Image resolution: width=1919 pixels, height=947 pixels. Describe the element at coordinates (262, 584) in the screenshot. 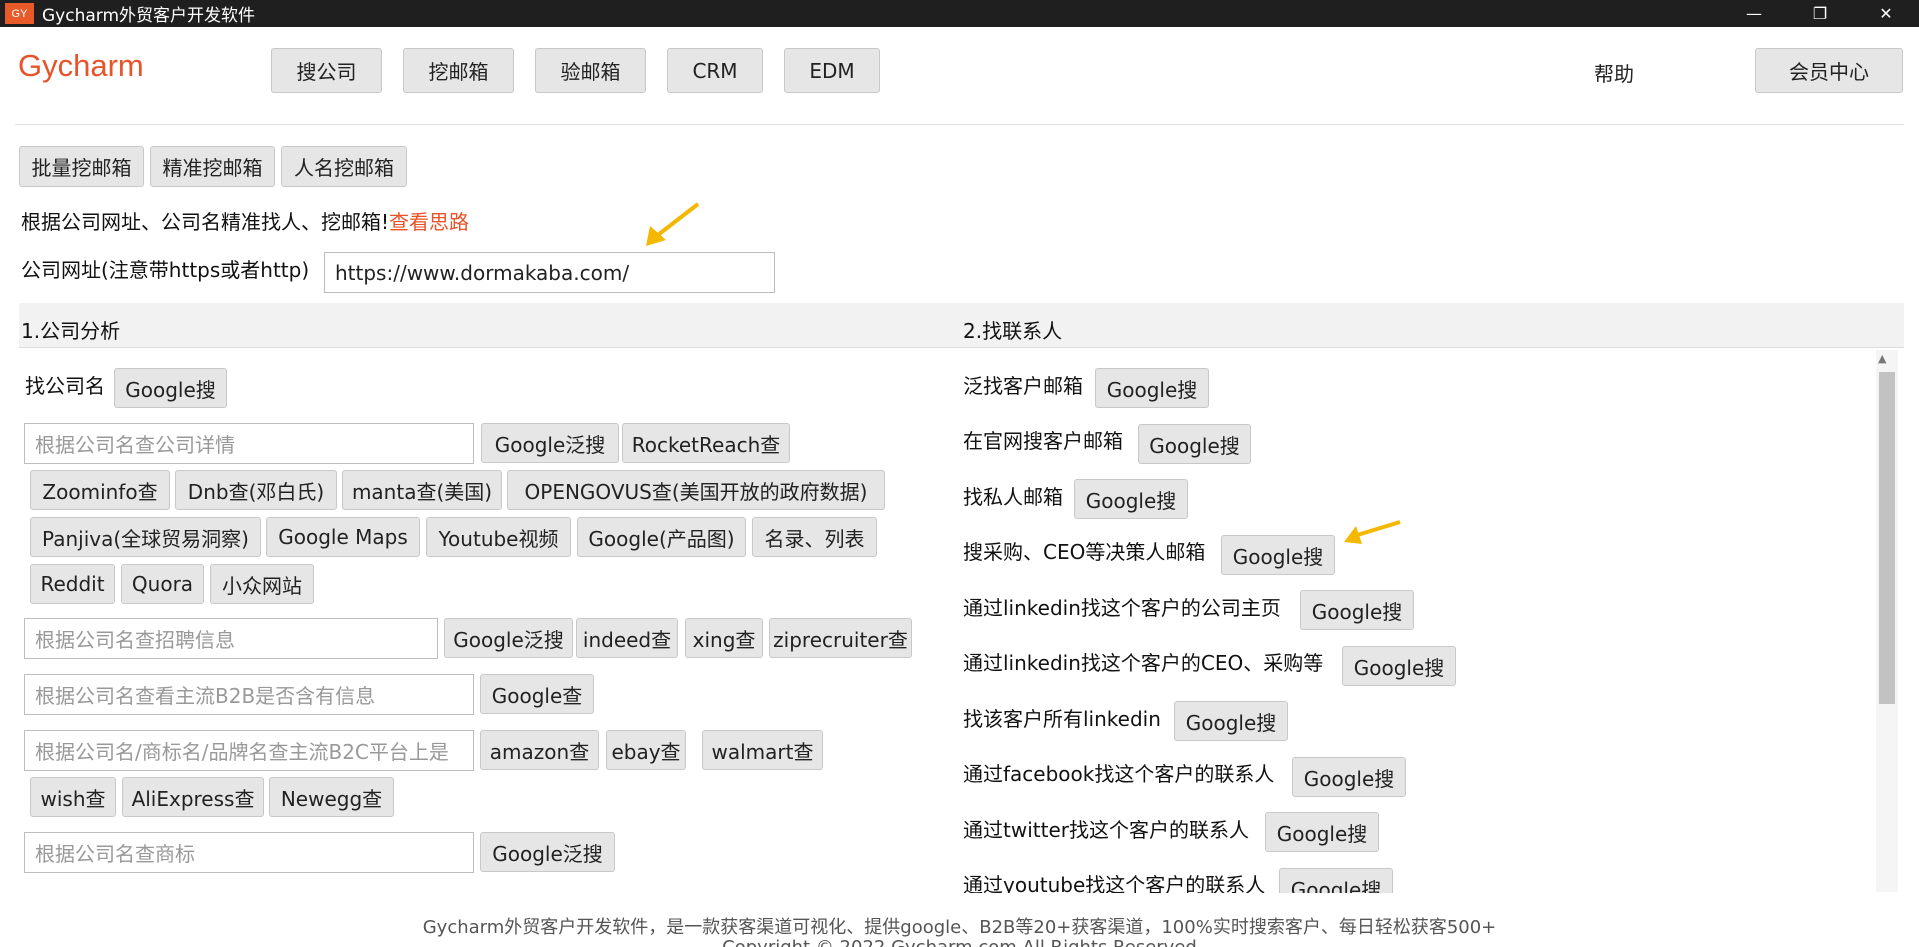

I see `niche-sites-button: 小众网站` at that location.